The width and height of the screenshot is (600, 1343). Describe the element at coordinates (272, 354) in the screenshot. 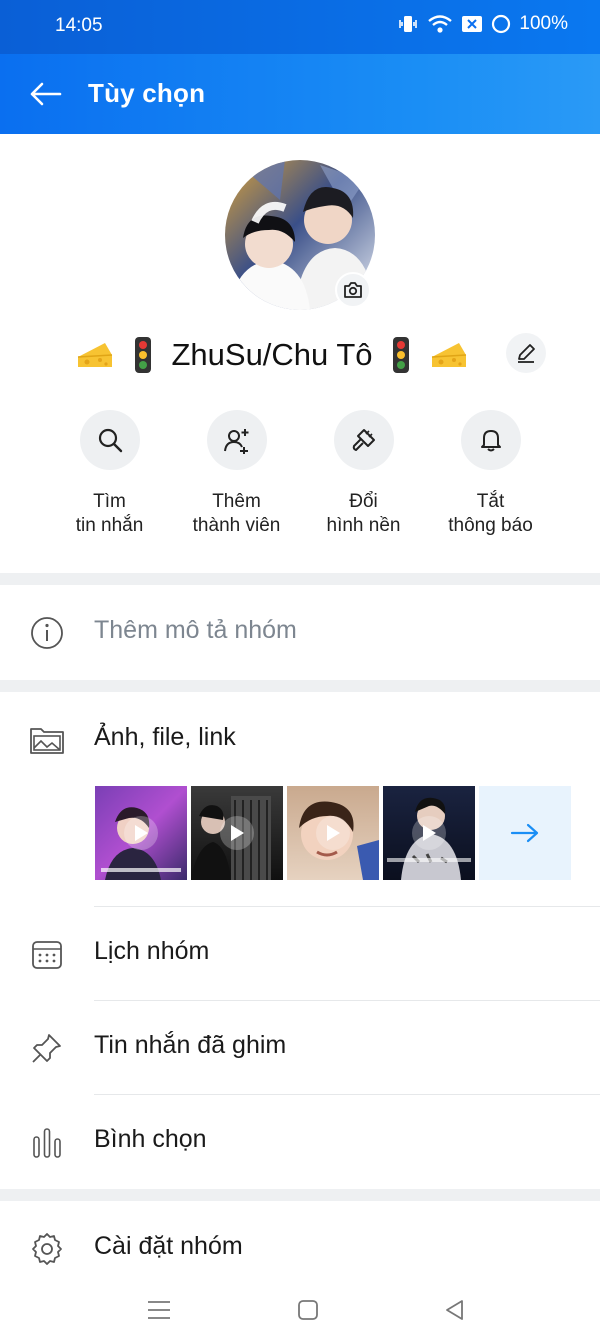

I see `group-name: ZhuSu/Chu Tô` at that location.